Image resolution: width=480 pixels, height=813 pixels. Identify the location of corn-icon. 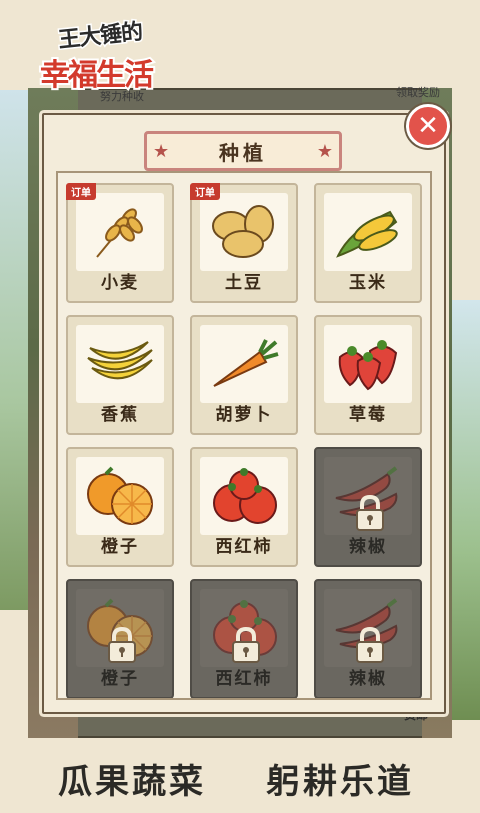
(368, 232).